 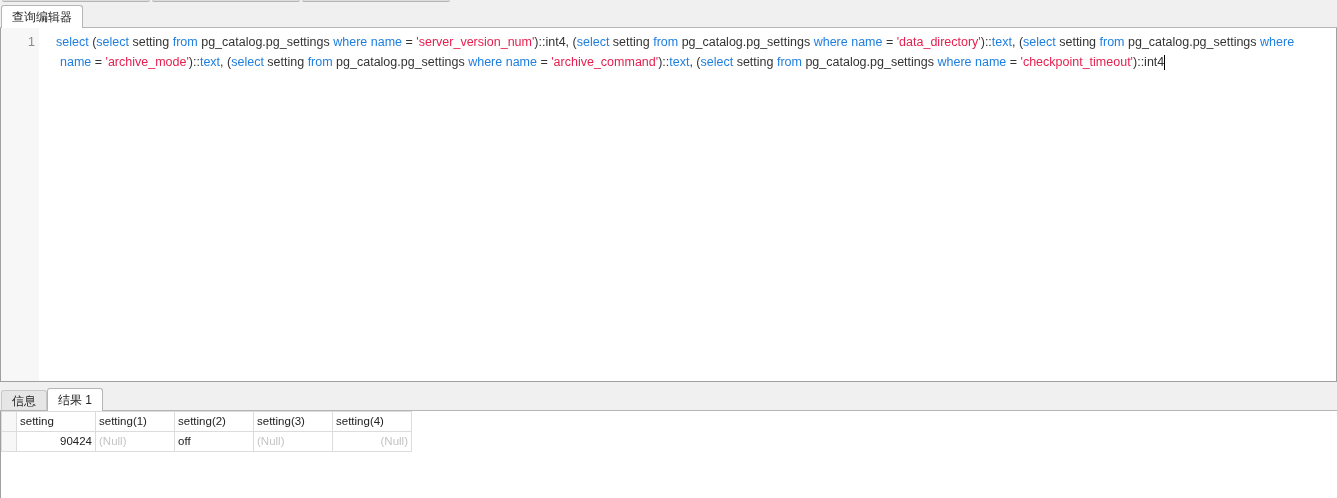 I want to click on column-header: setting, so click(x=56, y=421).